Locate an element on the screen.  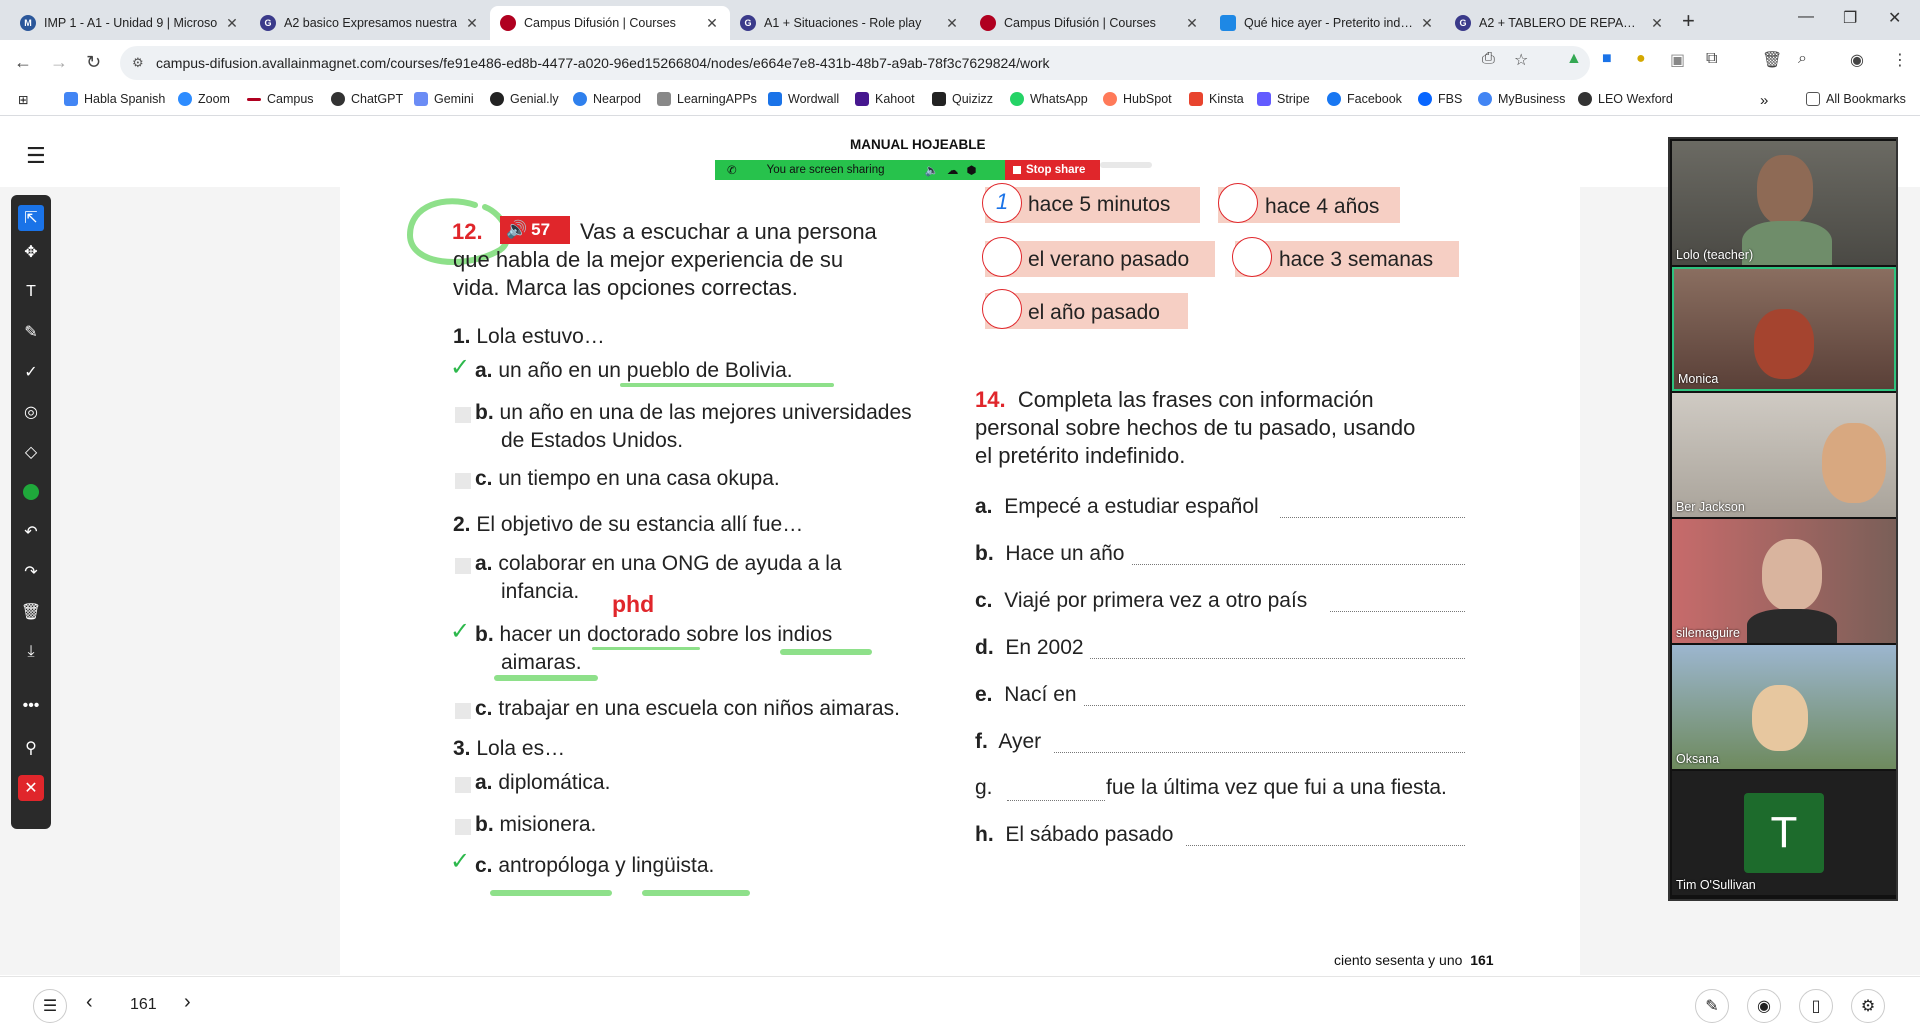
video-tile-active-speaker: Monica is located at coordinates (1784, 329).